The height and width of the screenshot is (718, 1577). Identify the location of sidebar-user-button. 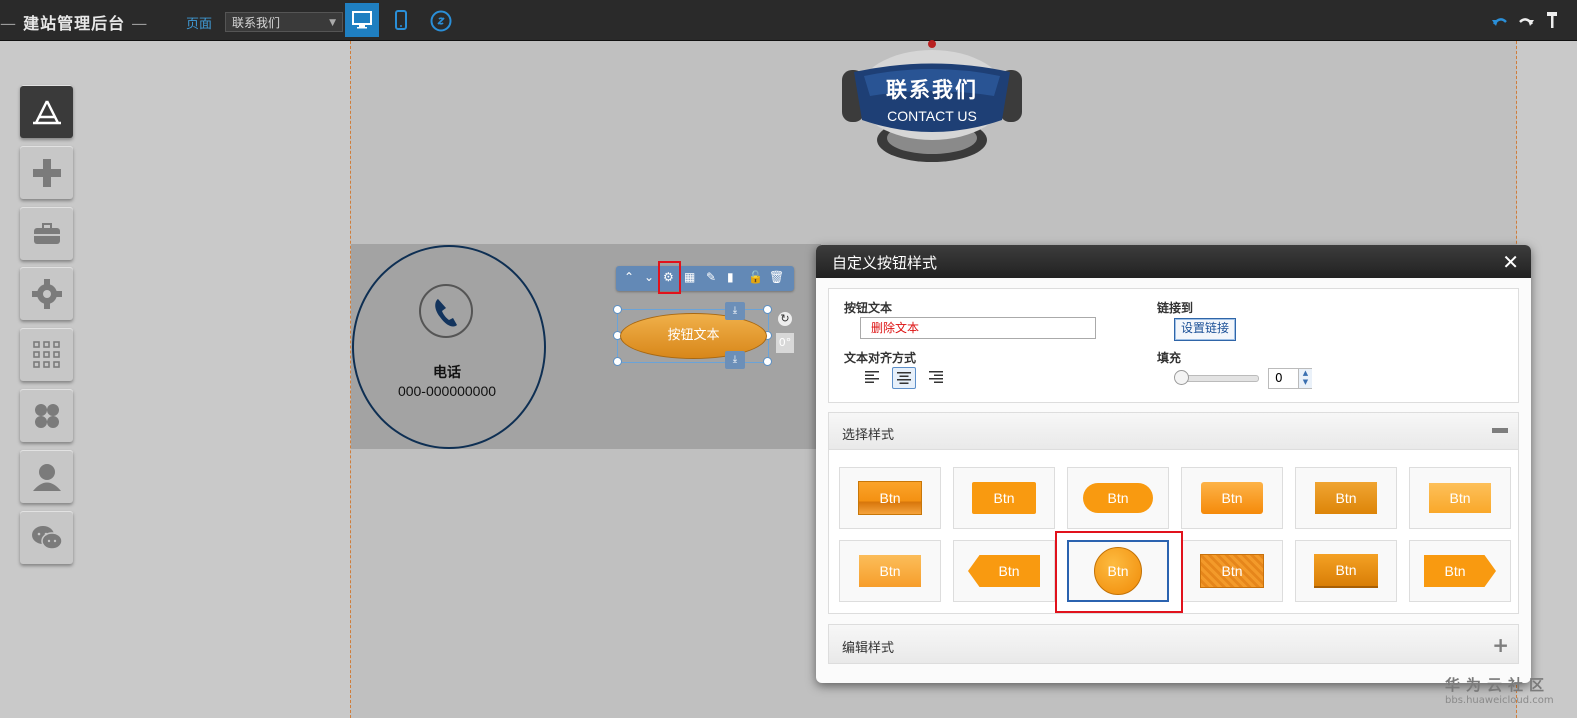
(46, 476).